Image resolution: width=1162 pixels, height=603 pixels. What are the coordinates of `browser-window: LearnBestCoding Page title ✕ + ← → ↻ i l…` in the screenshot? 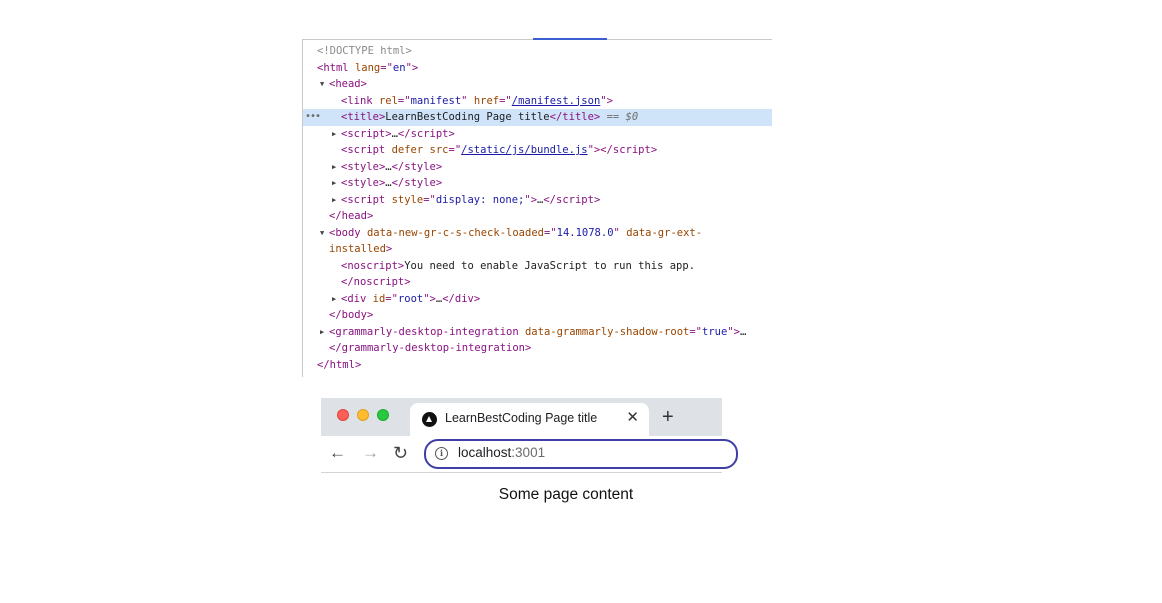 It's located at (529, 435).